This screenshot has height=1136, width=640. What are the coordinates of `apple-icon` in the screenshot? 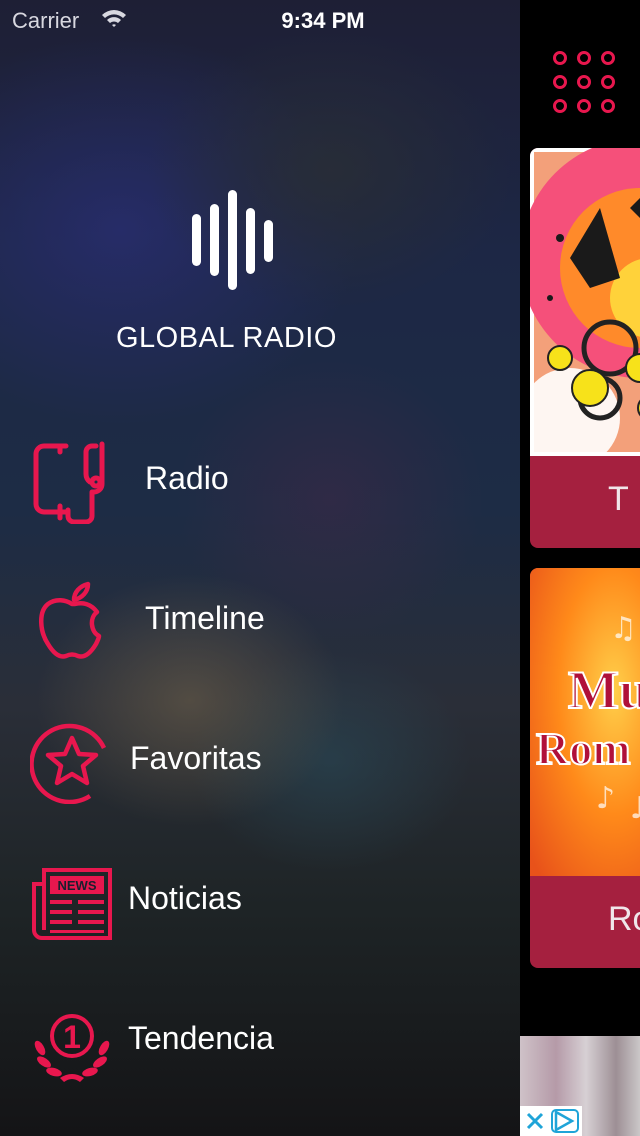 It's located at (70, 620).